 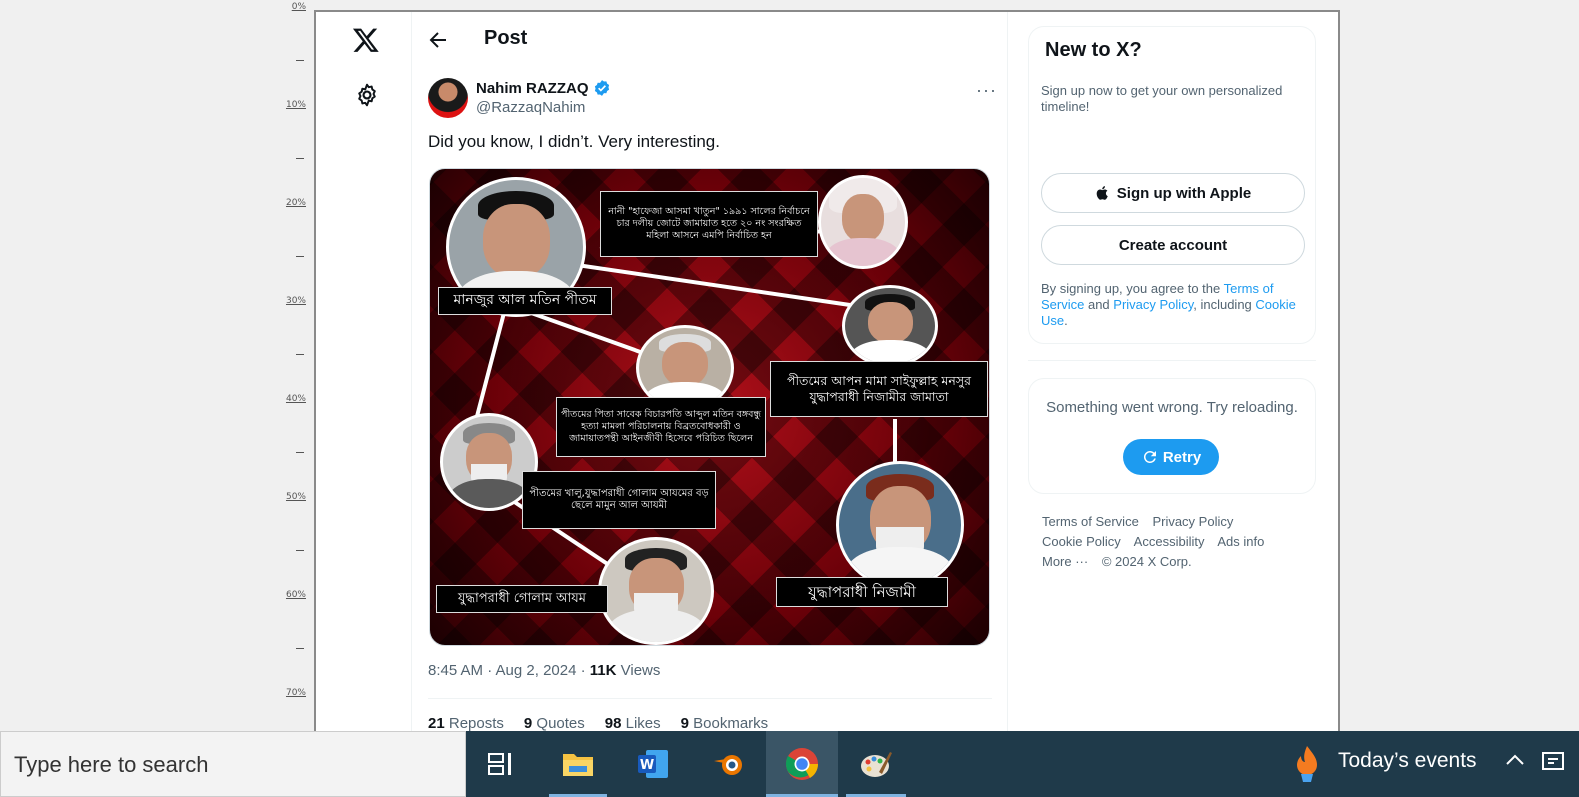 What do you see at coordinates (1132, 288) in the screenshot?
I see `legal-pre: By signing up, you agree to the` at bounding box center [1132, 288].